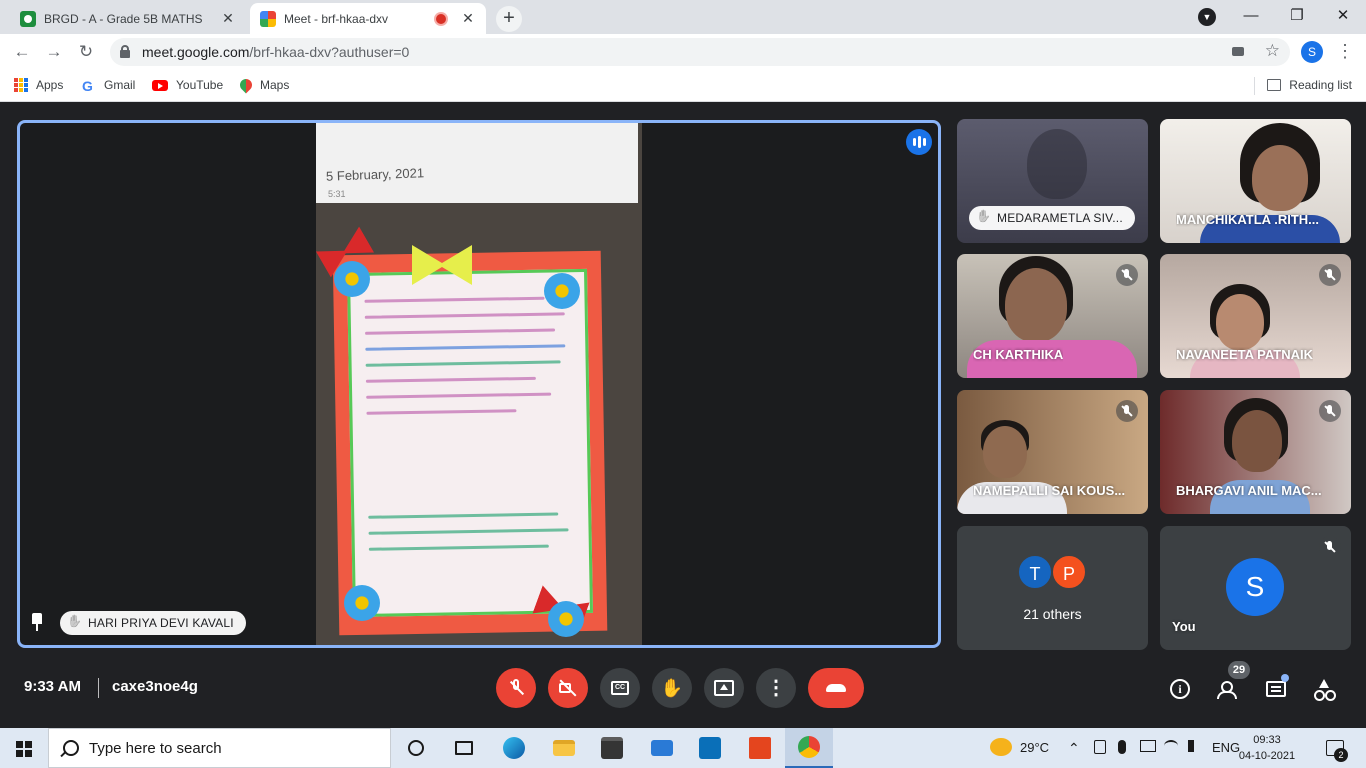 Image resolution: width=1366 pixels, height=768 pixels. I want to click on taskbar-clock: 09:33 04-10-2021, so click(1267, 748).